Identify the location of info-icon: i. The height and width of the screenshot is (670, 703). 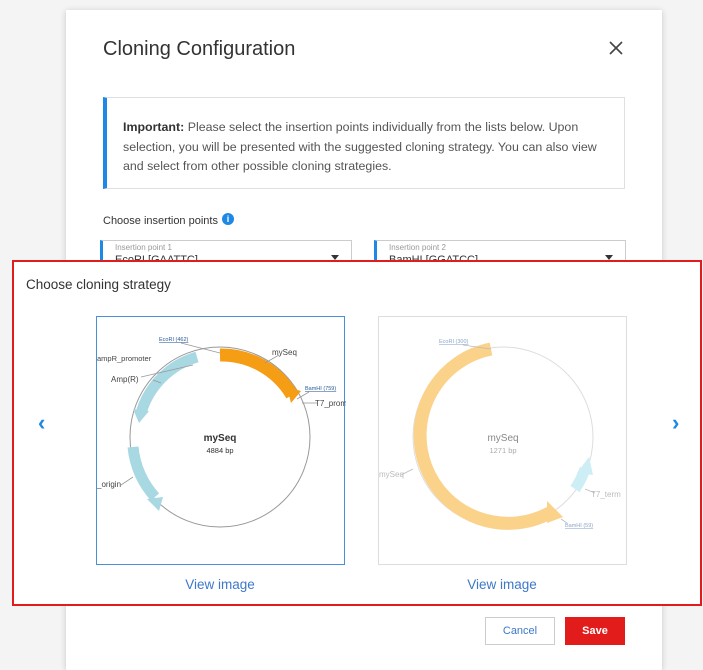
(228, 219).